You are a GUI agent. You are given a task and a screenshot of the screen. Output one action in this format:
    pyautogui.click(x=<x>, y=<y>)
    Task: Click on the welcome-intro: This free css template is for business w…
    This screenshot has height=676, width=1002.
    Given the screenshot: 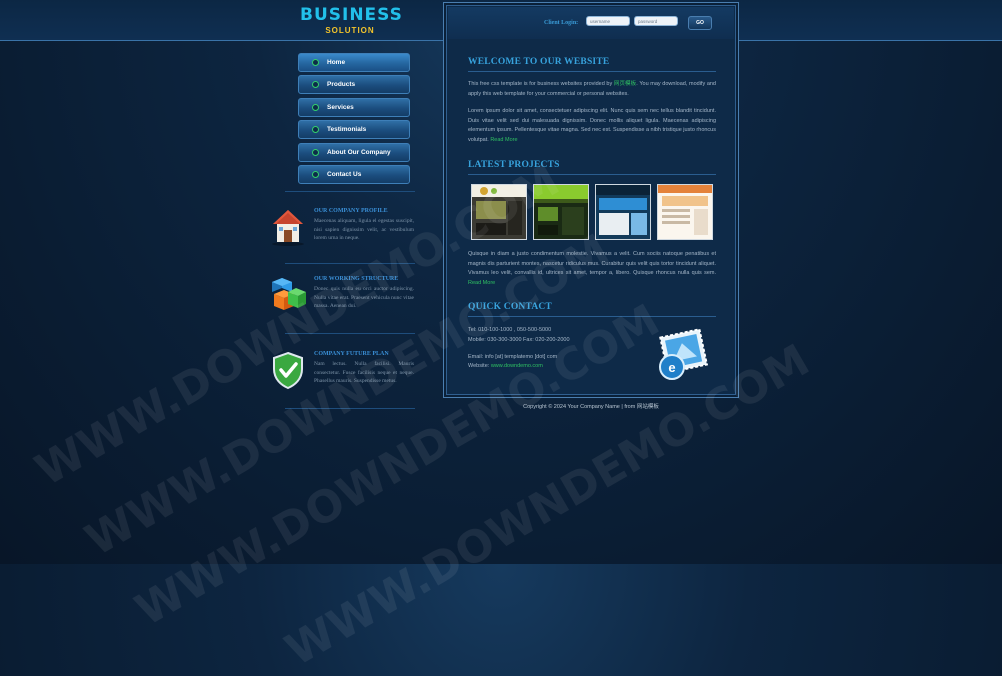 What is the action you would take?
    pyautogui.click(x=592, y=89)
    